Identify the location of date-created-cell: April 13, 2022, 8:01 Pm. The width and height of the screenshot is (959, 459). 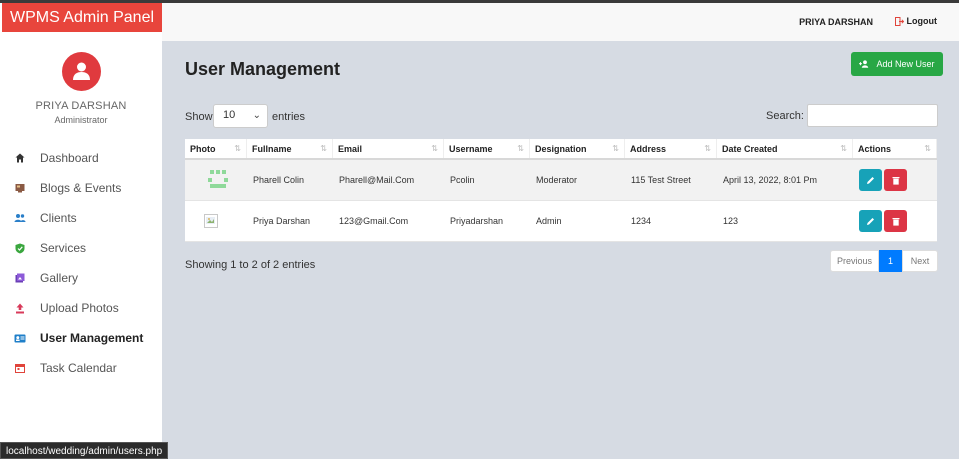
(770, 180).